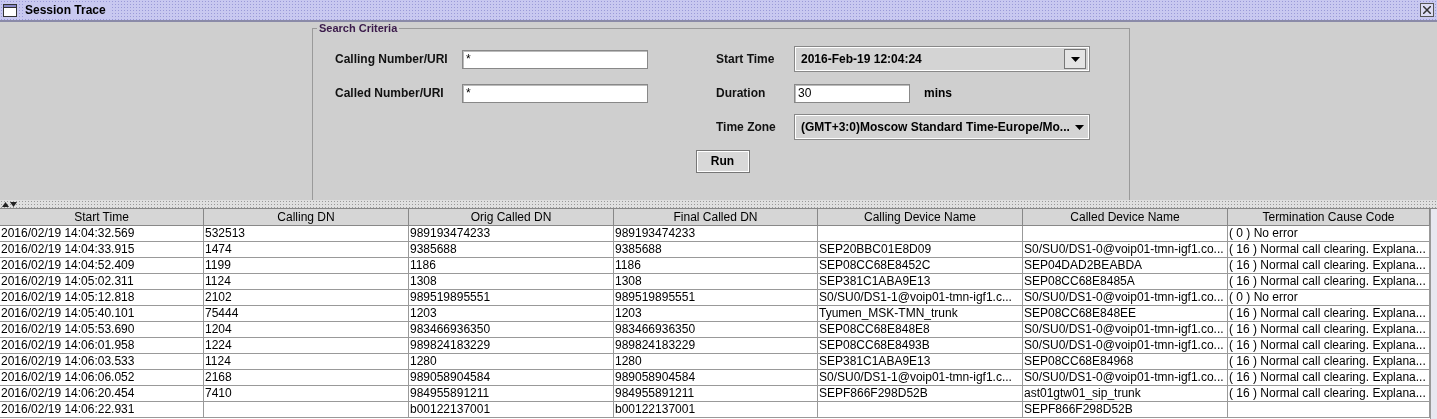 This screenshot has width=1437, height=419. What do you see at coordinates (102, 378) in the screenshot?
I see `table-cell: 2016/02/19 14:06:06.052` at bounding box center [102, 378].